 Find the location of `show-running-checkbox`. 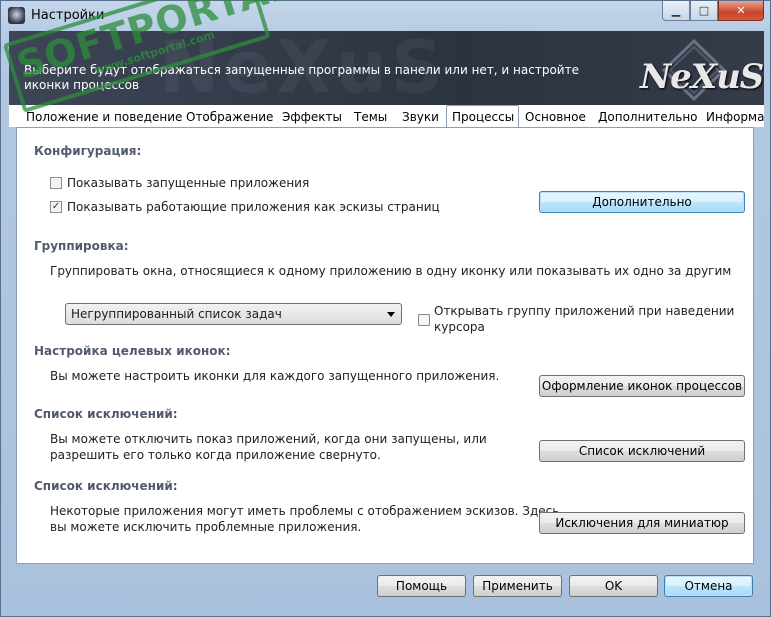

show-running-checkbox is located at coordinates (56, 183).